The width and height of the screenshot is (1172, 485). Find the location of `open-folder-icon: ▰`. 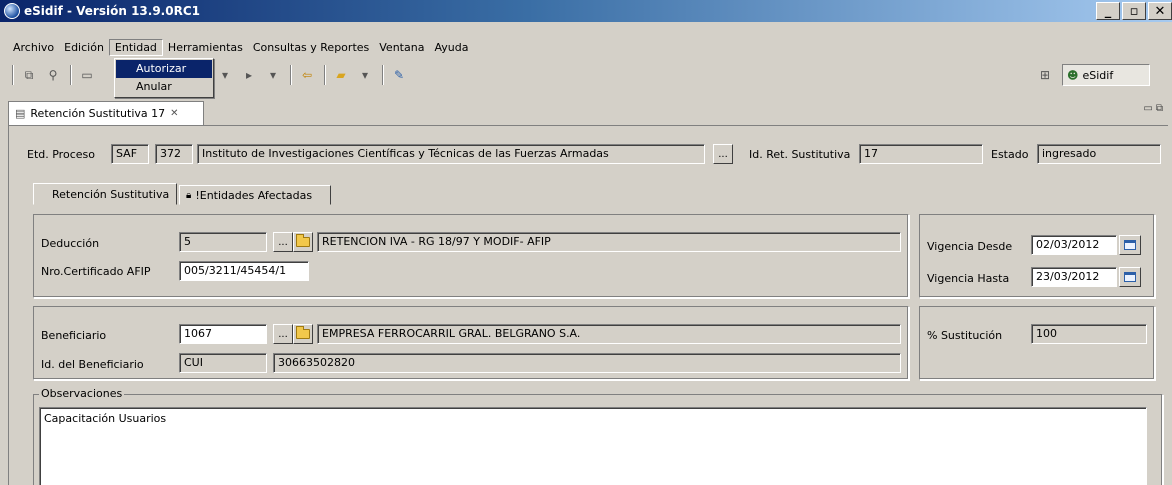

open-folder-icon: ▰ is located at coordinates (341, 75).